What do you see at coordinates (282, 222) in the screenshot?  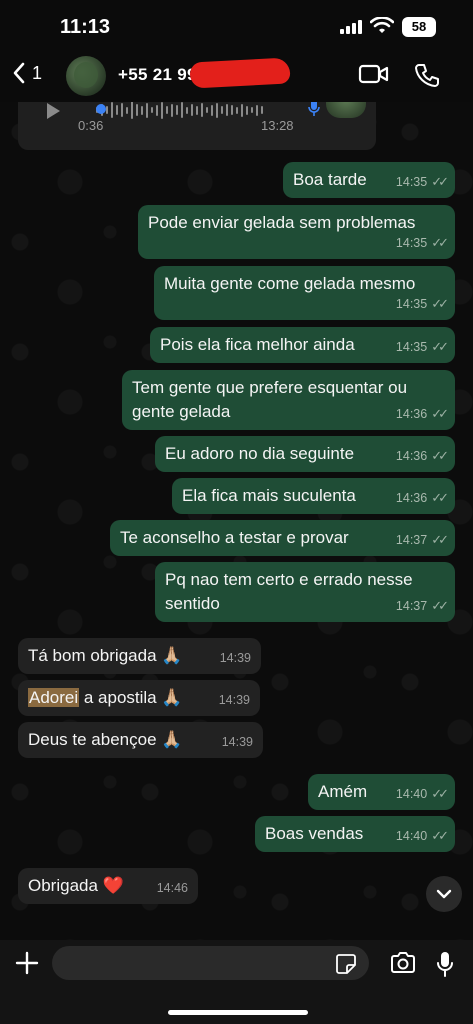 I see `message-text: Pode enviar gelada sem problemas` at bounding box center [282, 222].